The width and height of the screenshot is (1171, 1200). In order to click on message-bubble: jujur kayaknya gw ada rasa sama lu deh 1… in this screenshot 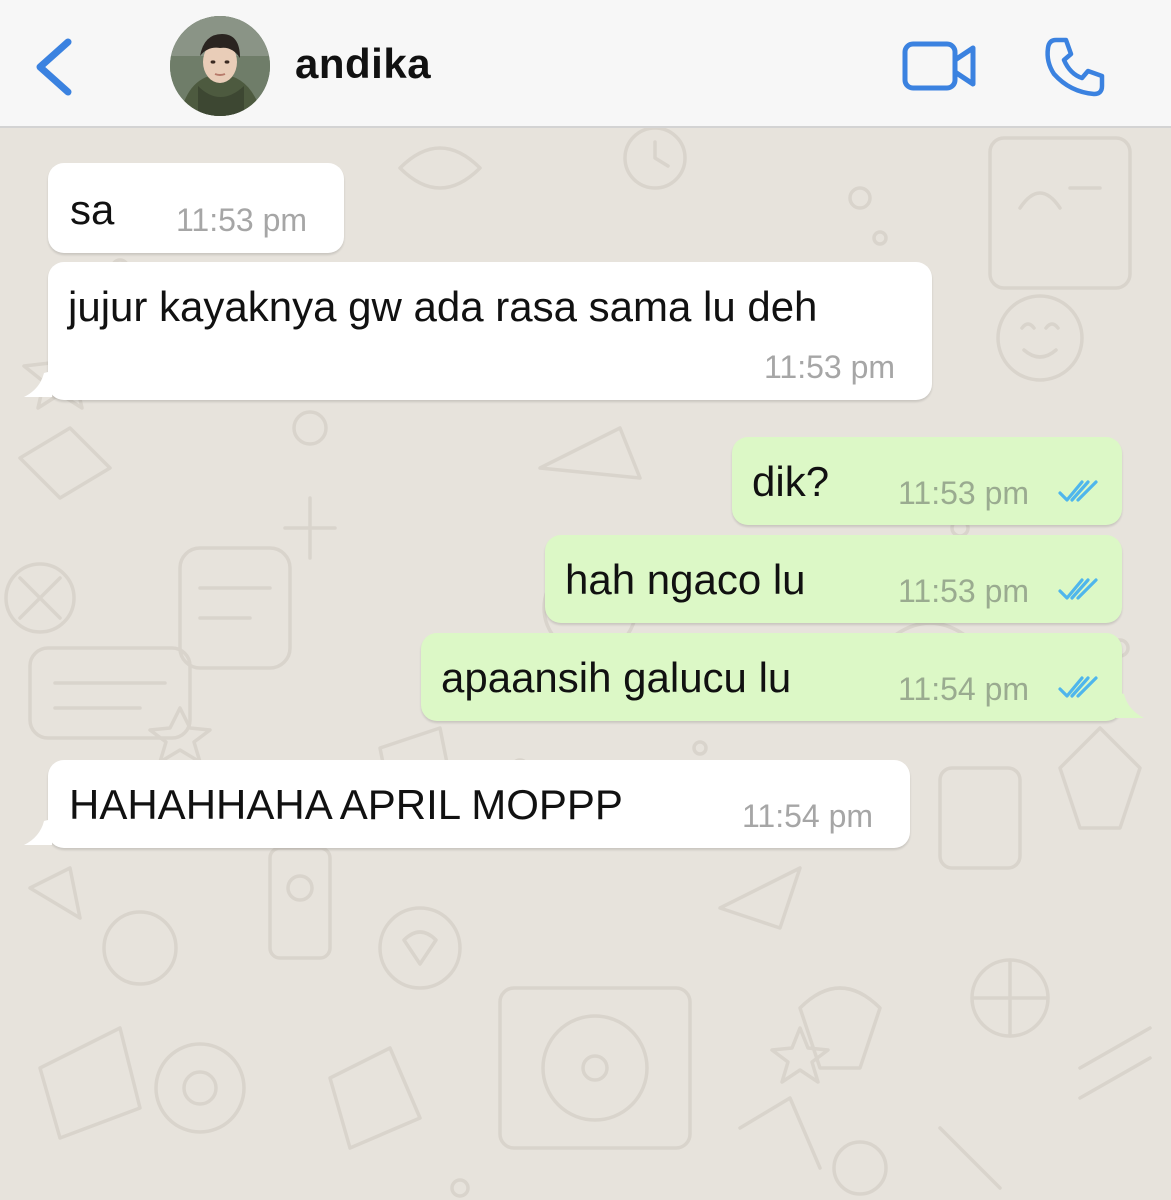, I will do `click(490, 331)`.